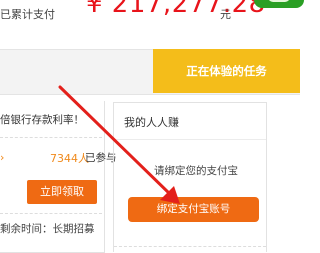 This screenshot has width=320, height=253. What do you see at coordinates (27, 14) in the screenshot?
I see `paid-total-label: 已累计支付` at bounding box center [27, 14].